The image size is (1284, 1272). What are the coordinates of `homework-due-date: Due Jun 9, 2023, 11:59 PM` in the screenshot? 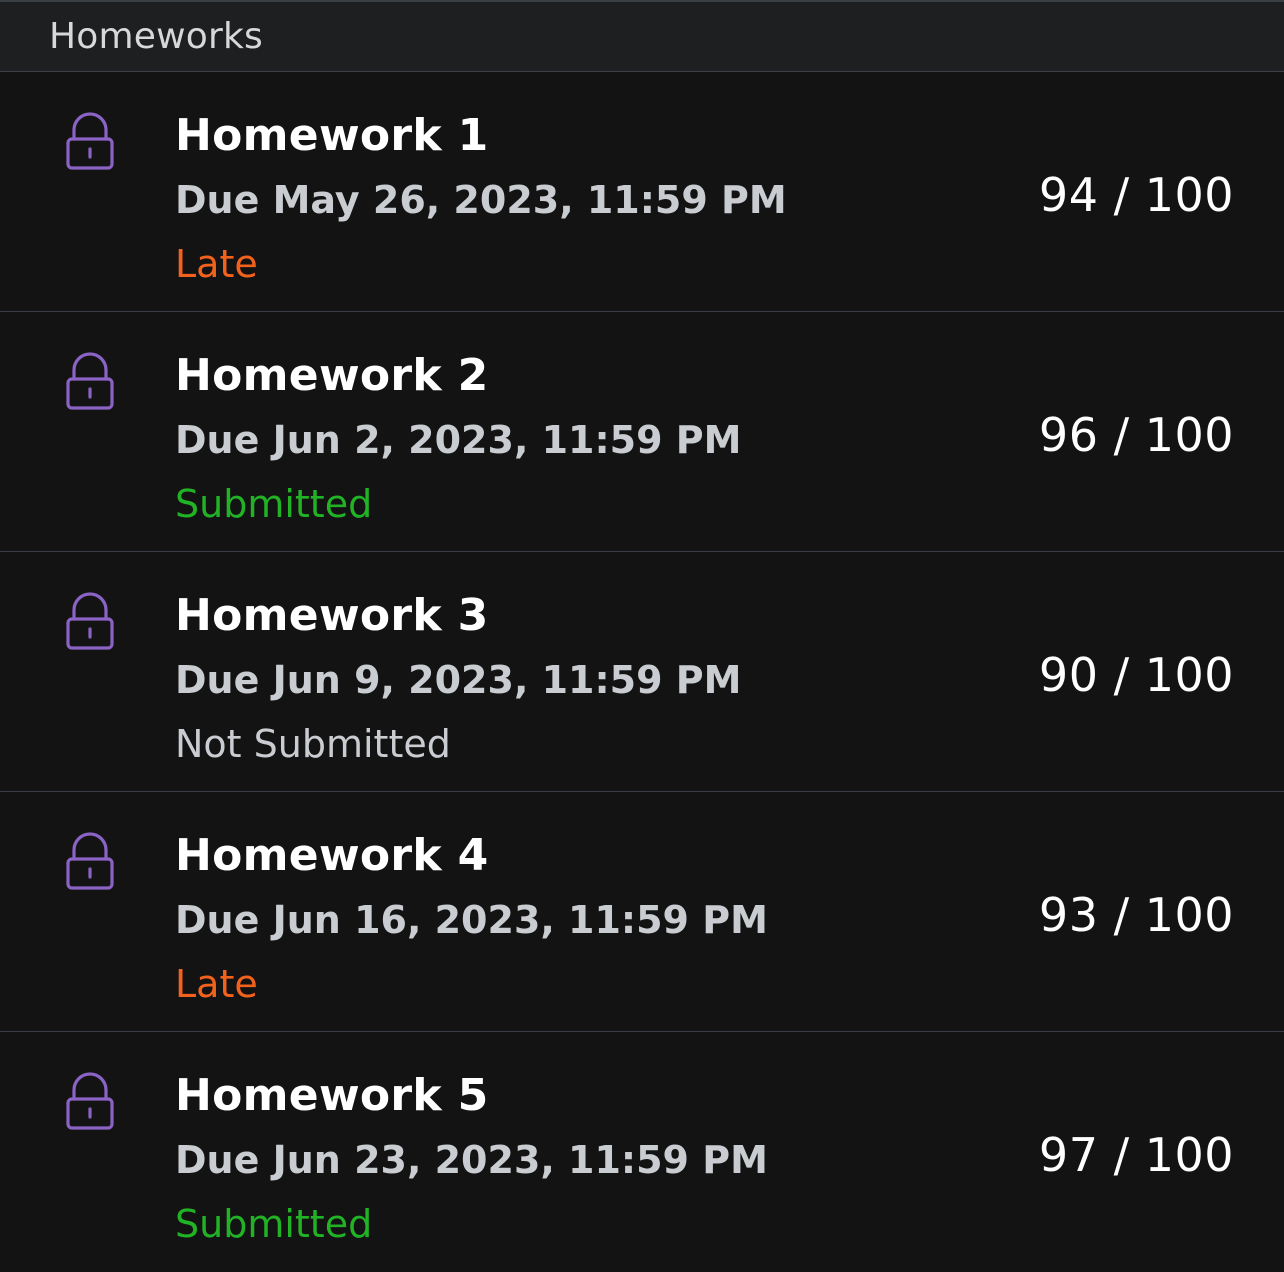 It's located at (458, 680).